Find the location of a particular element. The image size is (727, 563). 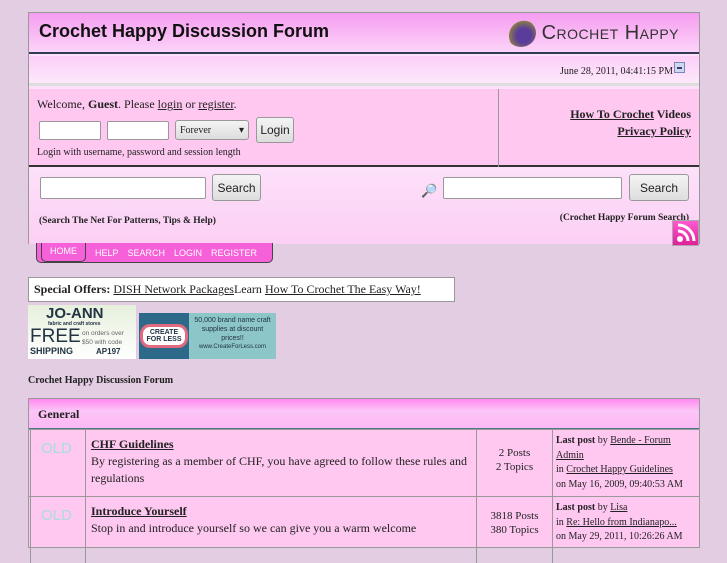

how-to-crochet-easy-link: How To Crochet The Easy Way! is located at coordinates (343, 289).